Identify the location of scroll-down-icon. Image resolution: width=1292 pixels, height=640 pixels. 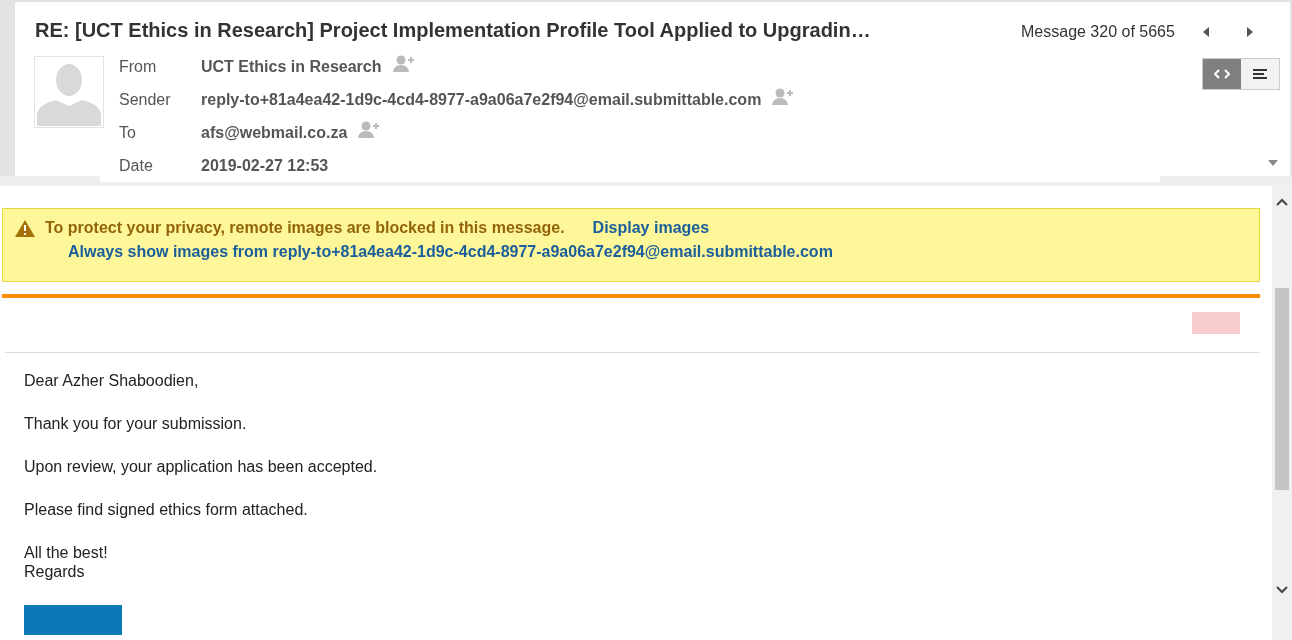
(1282, 590).